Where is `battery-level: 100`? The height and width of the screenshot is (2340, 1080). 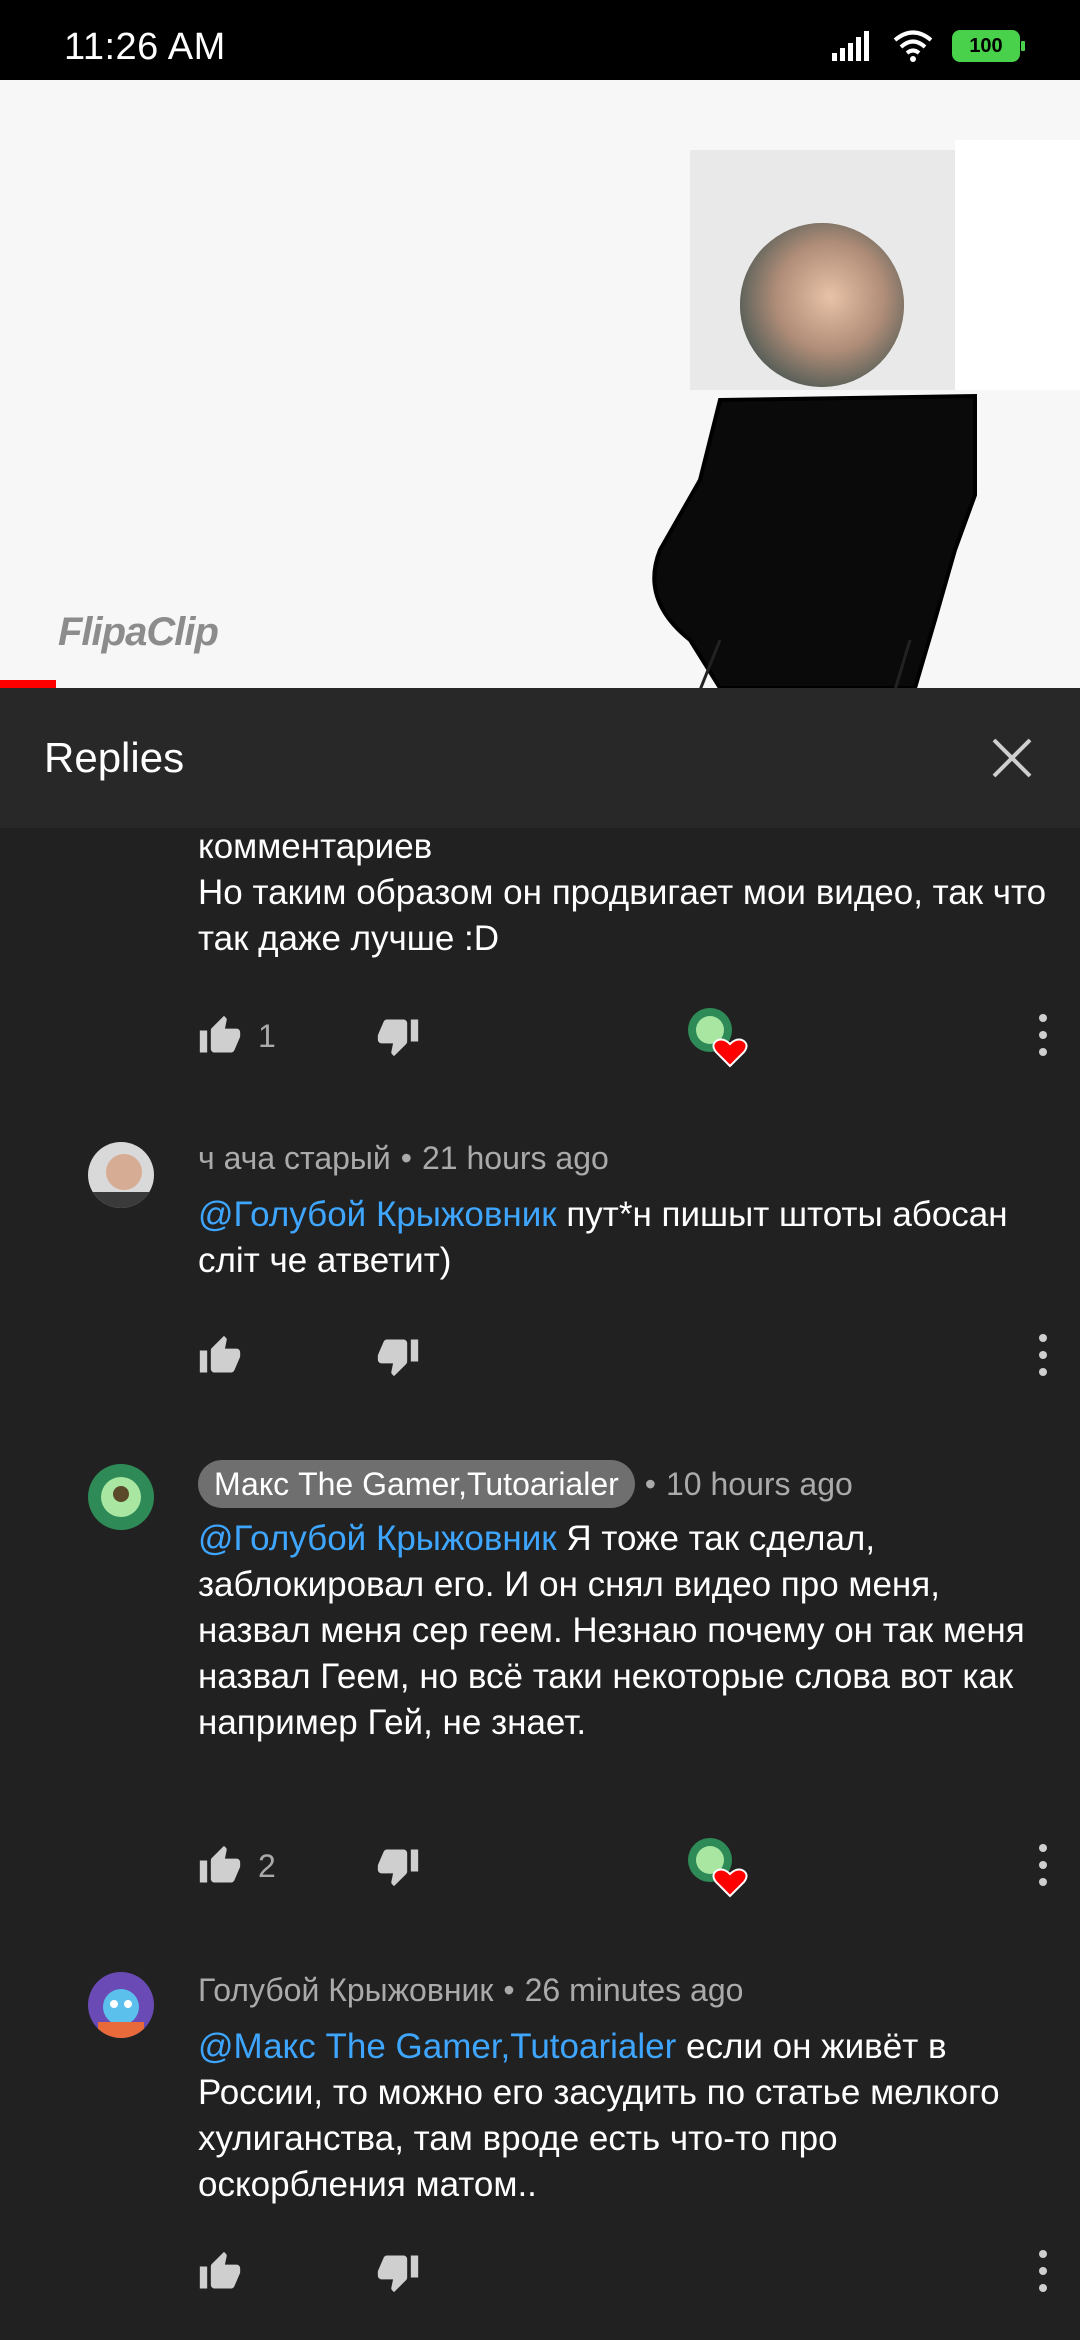
battery-level: 100 is located at coordinates (986, 45).